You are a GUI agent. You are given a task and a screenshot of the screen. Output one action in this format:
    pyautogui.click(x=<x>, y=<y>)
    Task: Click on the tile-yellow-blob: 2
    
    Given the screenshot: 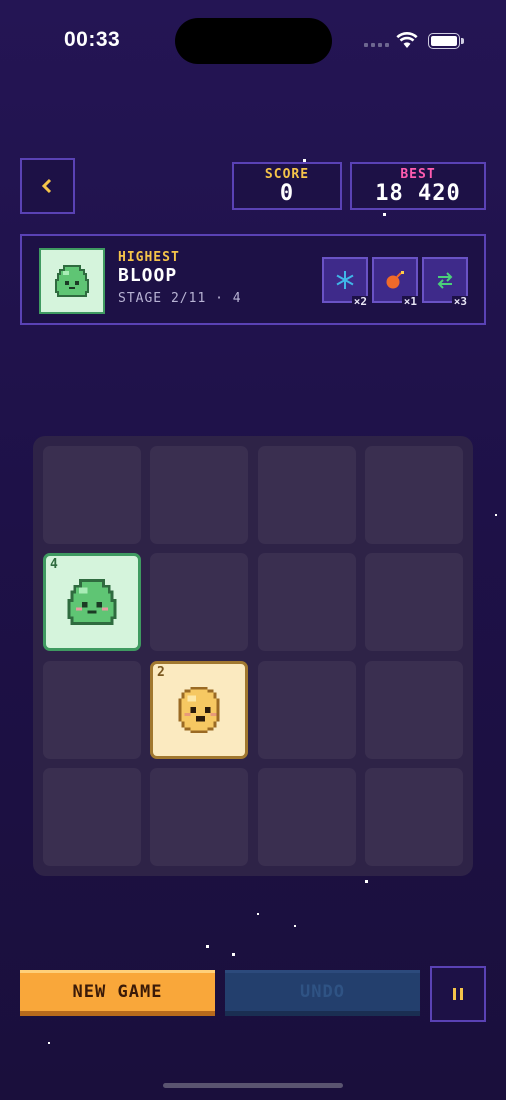 What is the action you would take?
    pyautogui.click(x=199, y=710)
    